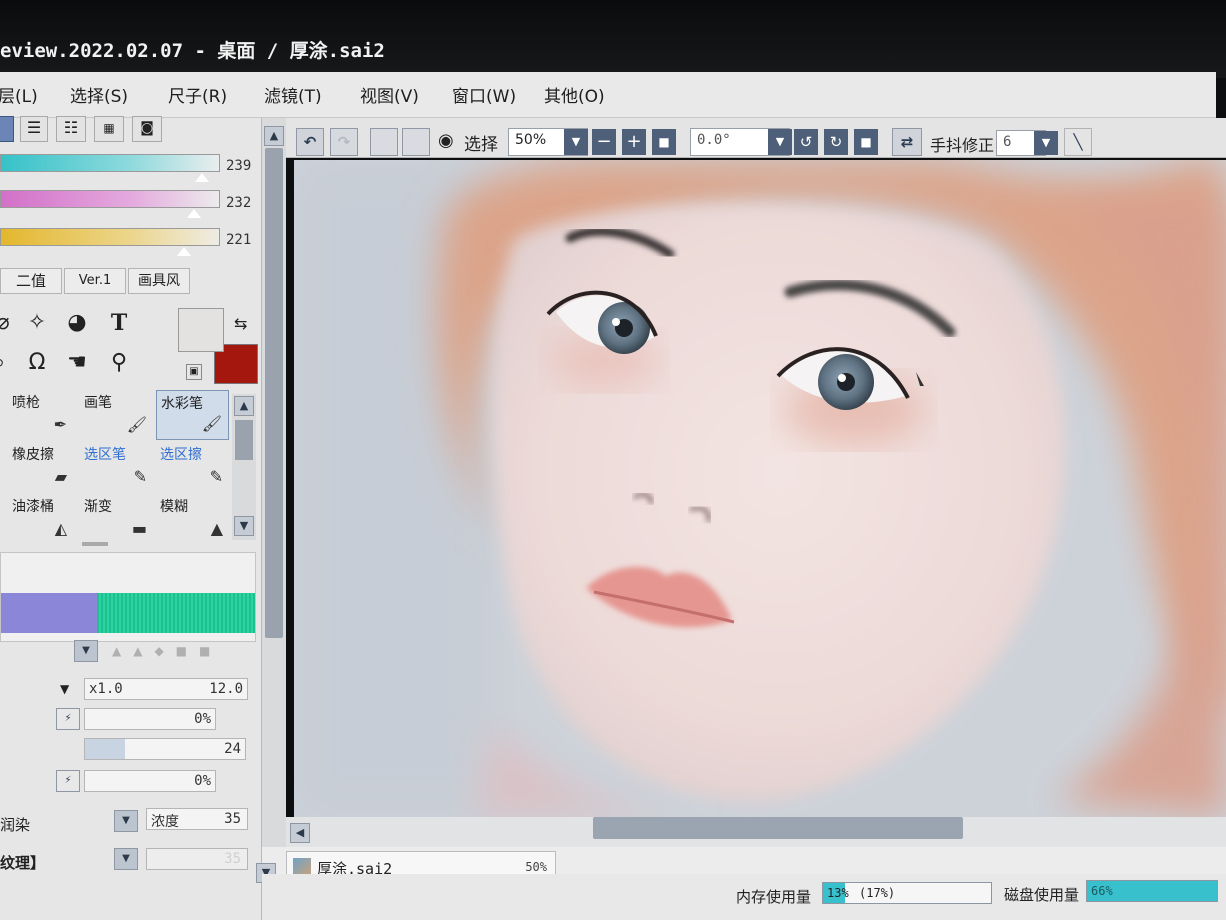 Image resolution: width=1226 pixels, height=920 pixels. I want to click on zoom-icon: ⌕, so click(7, 363).